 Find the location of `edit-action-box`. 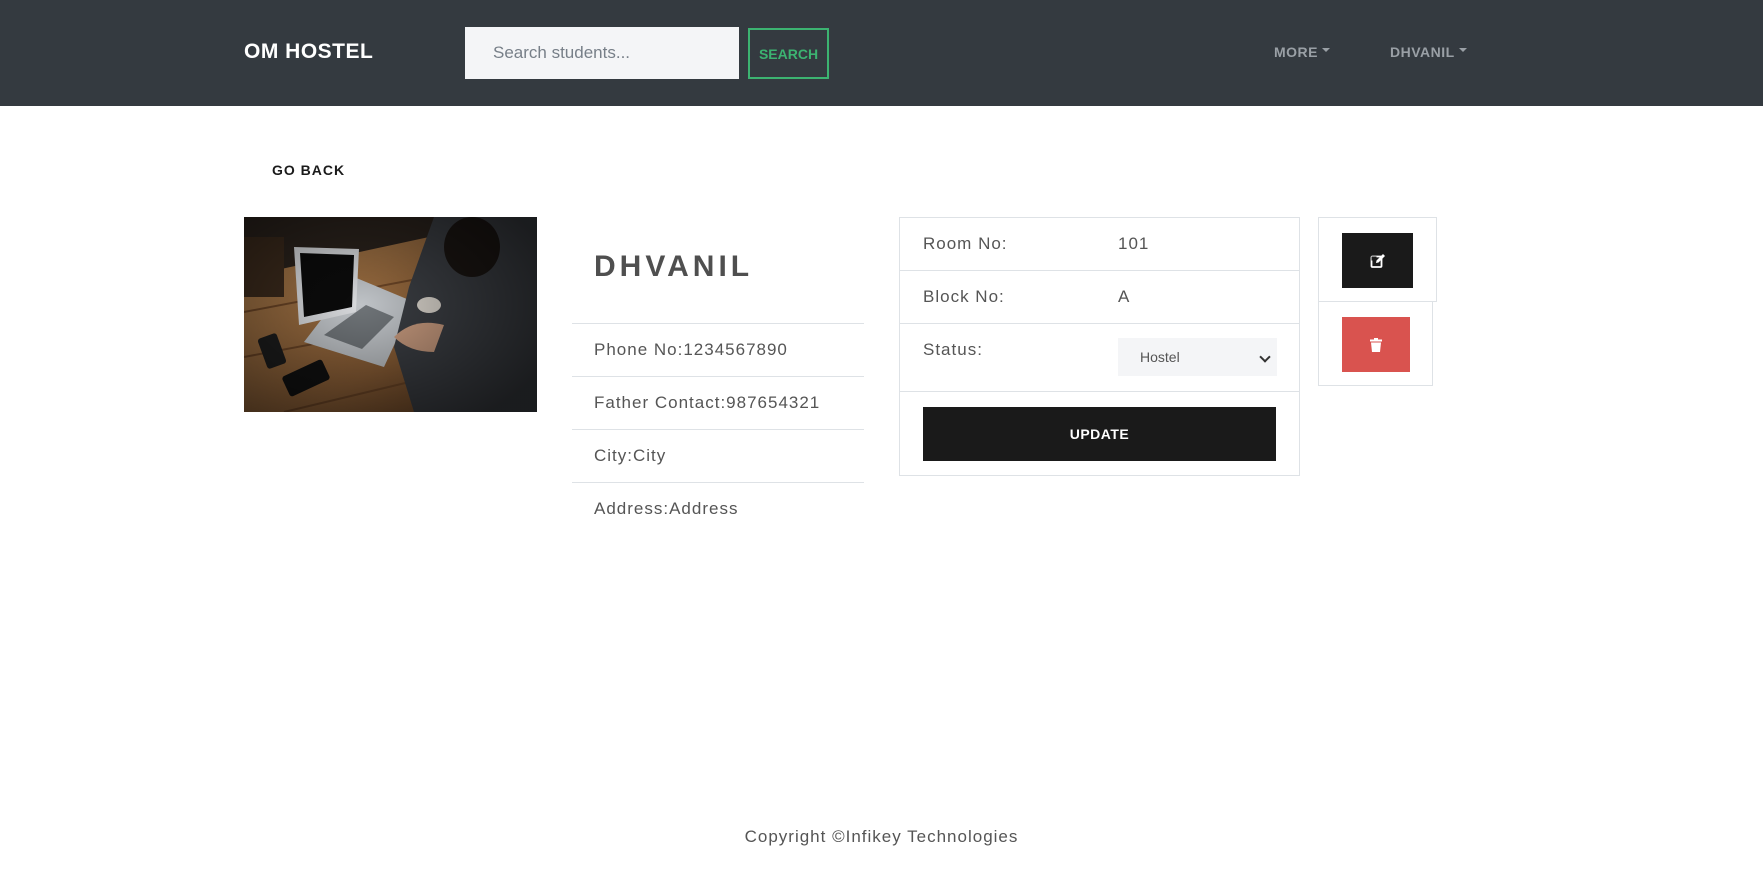

edit-action-box is located at coordinates (1377, 259).